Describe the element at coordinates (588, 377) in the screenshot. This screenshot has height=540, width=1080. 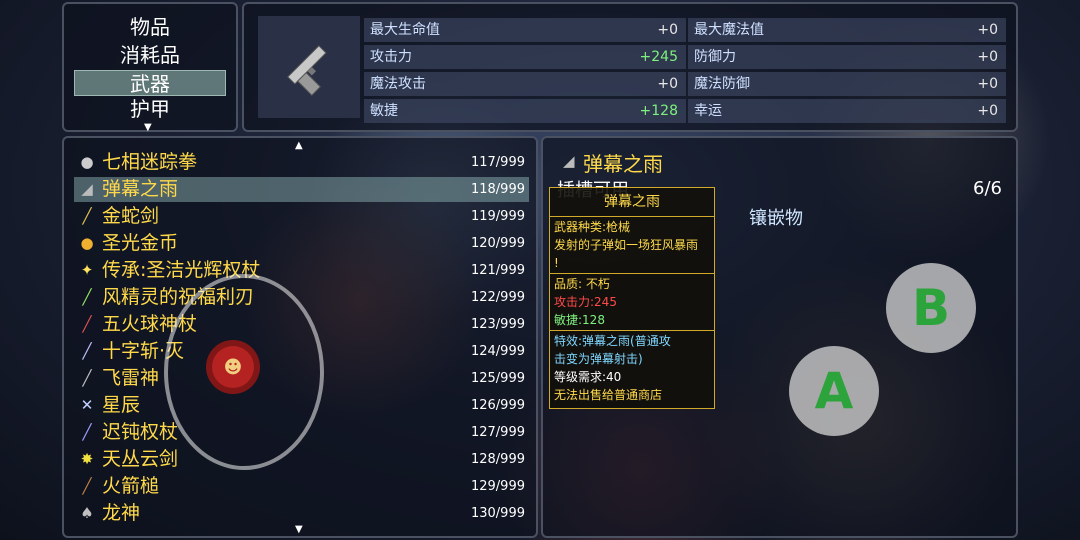
I see `level-requirement: 等级需求:40` at that location.